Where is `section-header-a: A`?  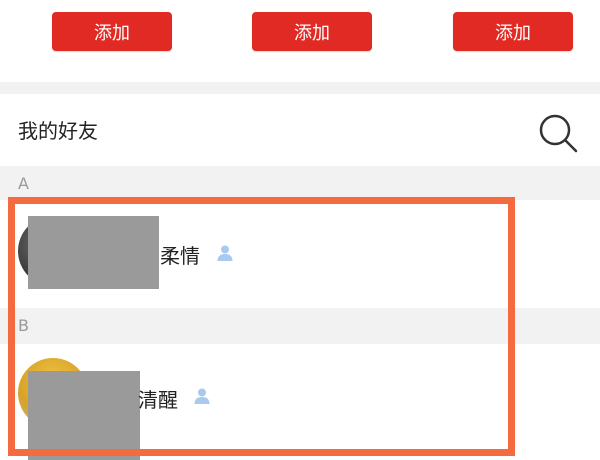 section-header-a: A is located at coordinates (300, 183).